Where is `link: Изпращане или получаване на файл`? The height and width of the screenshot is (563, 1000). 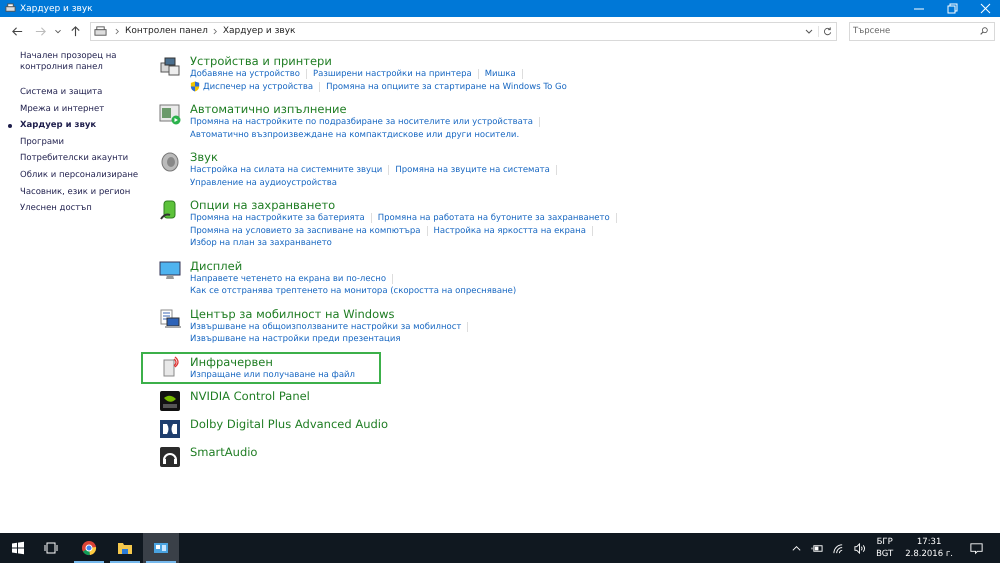 link: Изпращане или получаване на файл is located at coordinates (272, 374).